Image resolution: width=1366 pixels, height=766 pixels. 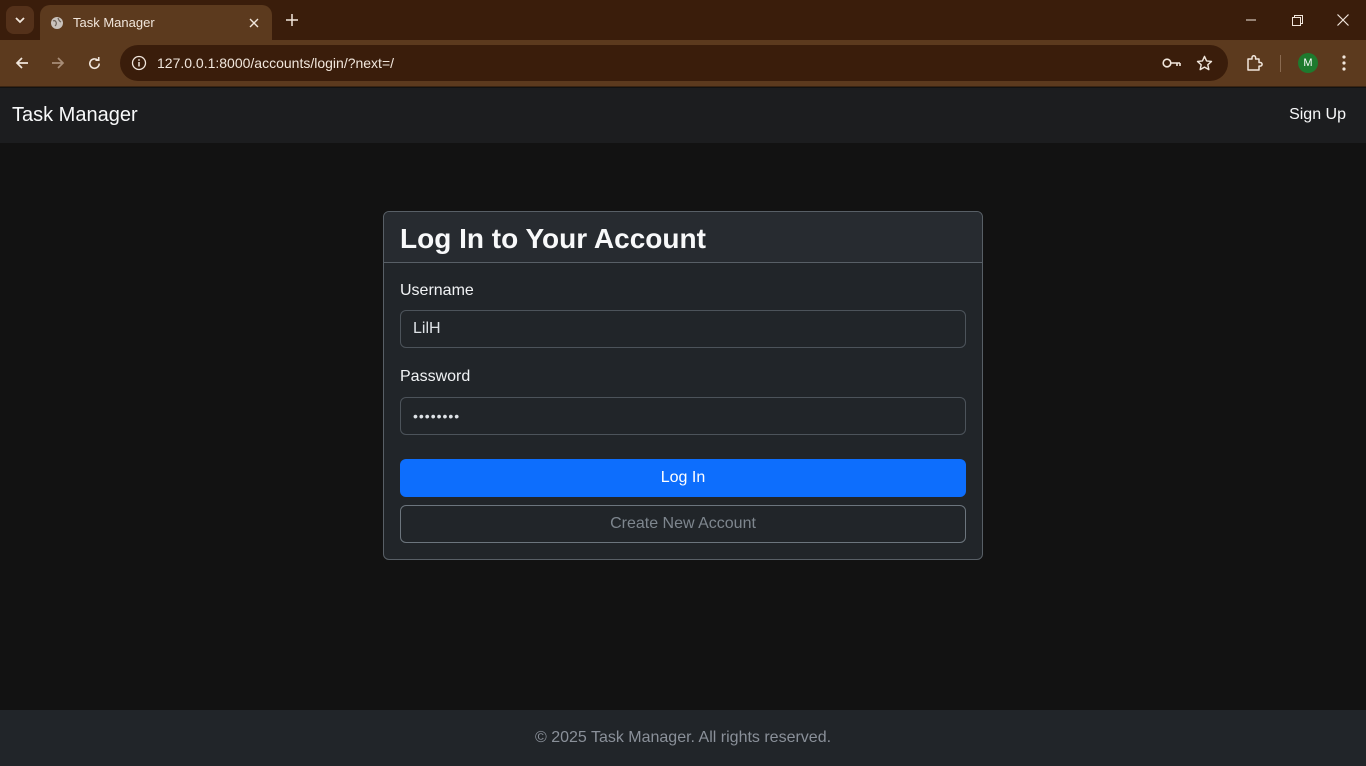 I want to click on tab-search-button, so click(x=20, y=20).